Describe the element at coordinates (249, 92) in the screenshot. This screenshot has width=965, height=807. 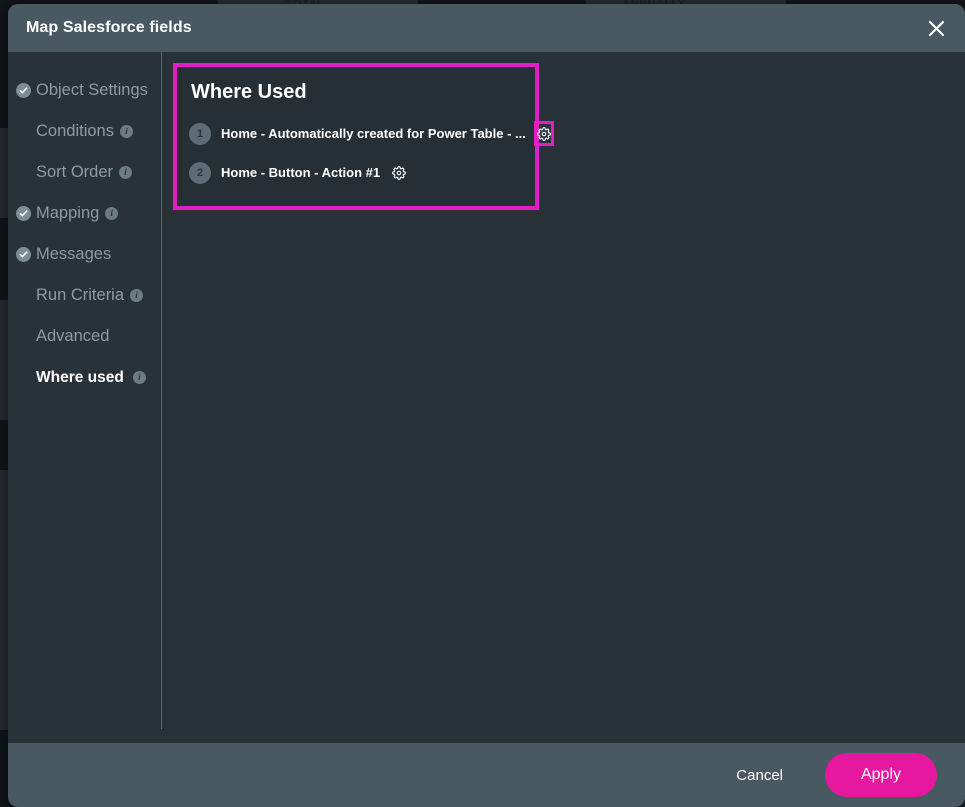
I see `where-used-title: Where Used` at that location.